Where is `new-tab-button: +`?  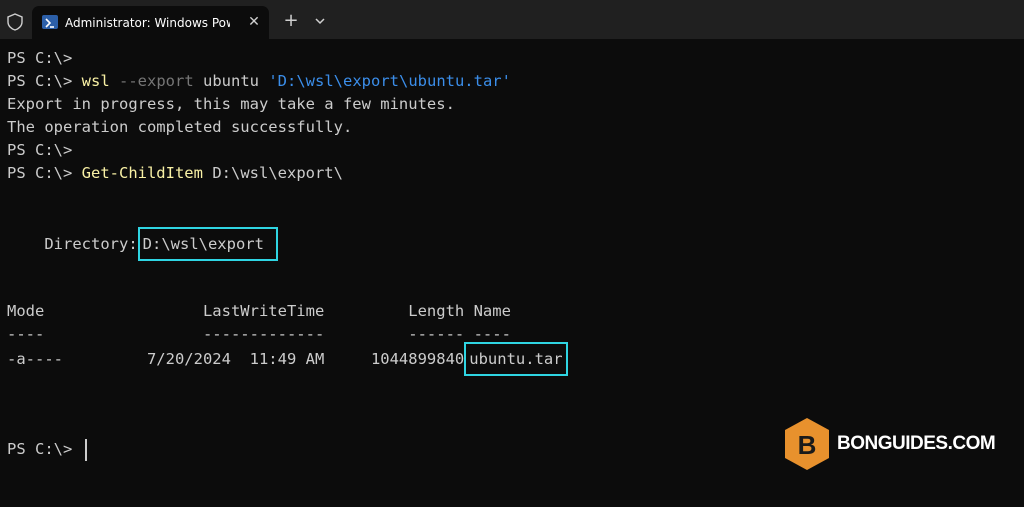
new-tab-button: + is located at coordinates (291, 21).